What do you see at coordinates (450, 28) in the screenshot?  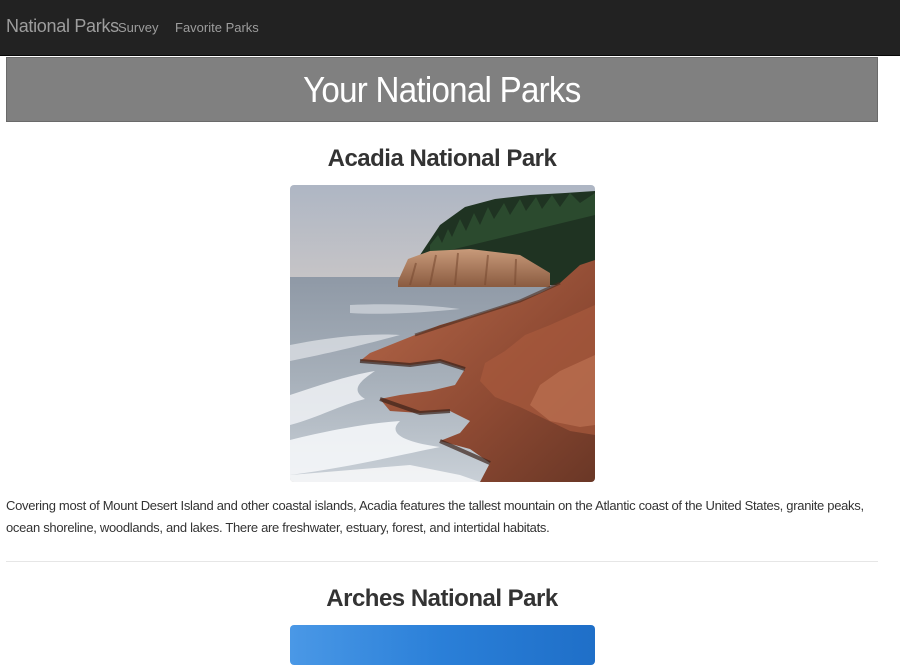 I see `top-navbar: National Parks Survey Favorite Parks` at bounding box center [450, 28].